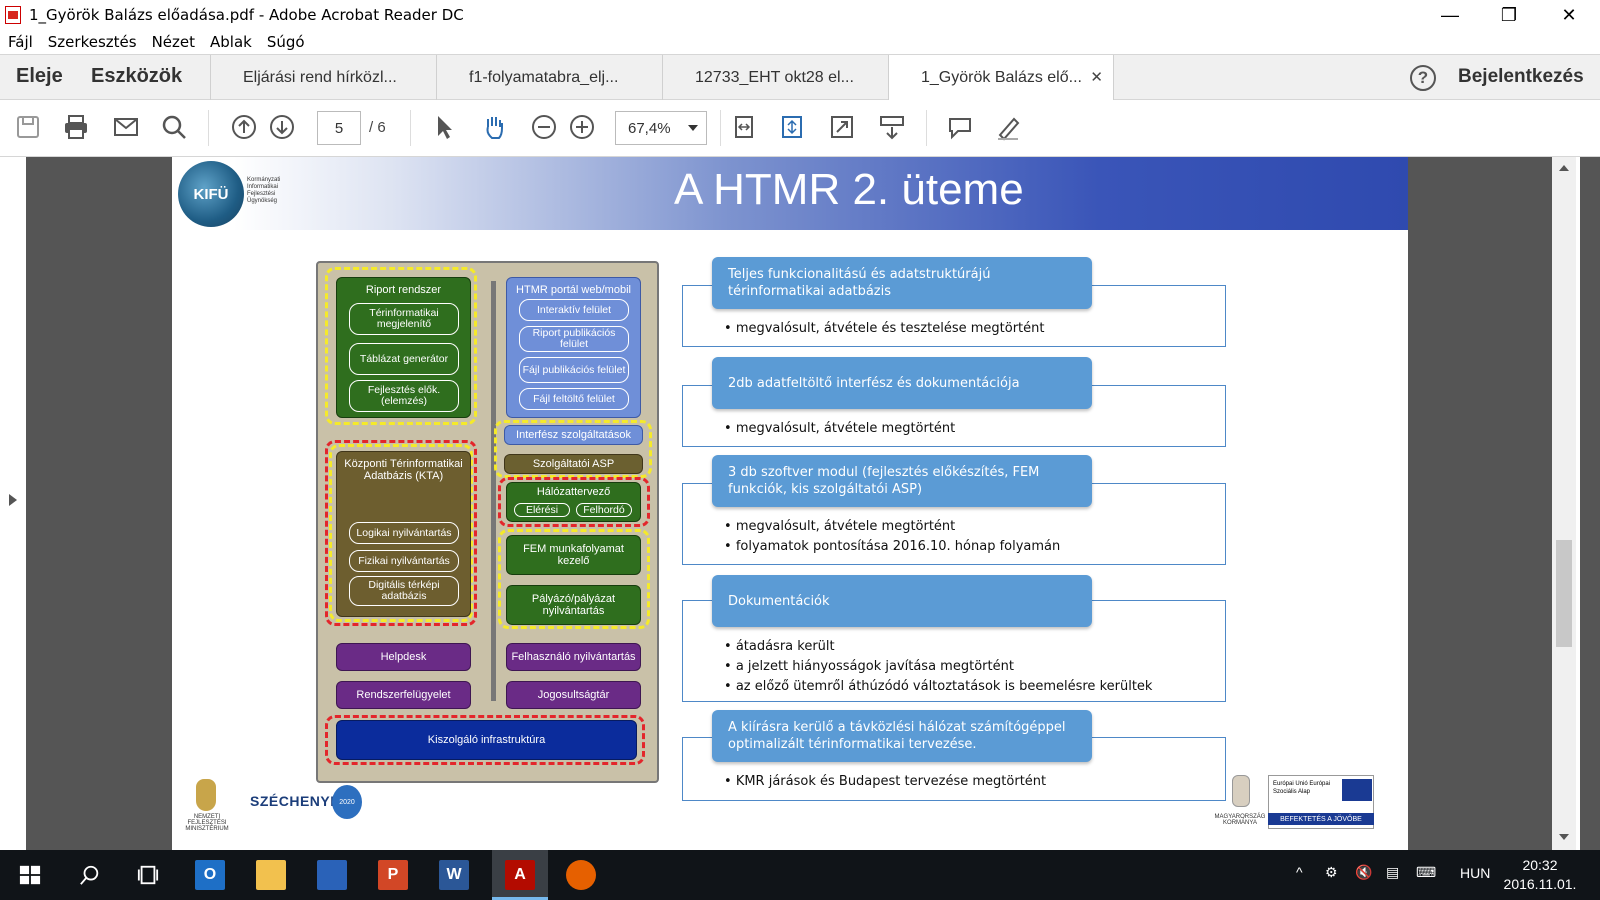  What do you see at coordinates (1392, 872) in the screenshot?
I see `notification-icon: ▤` at bounding box center [1392, 872].